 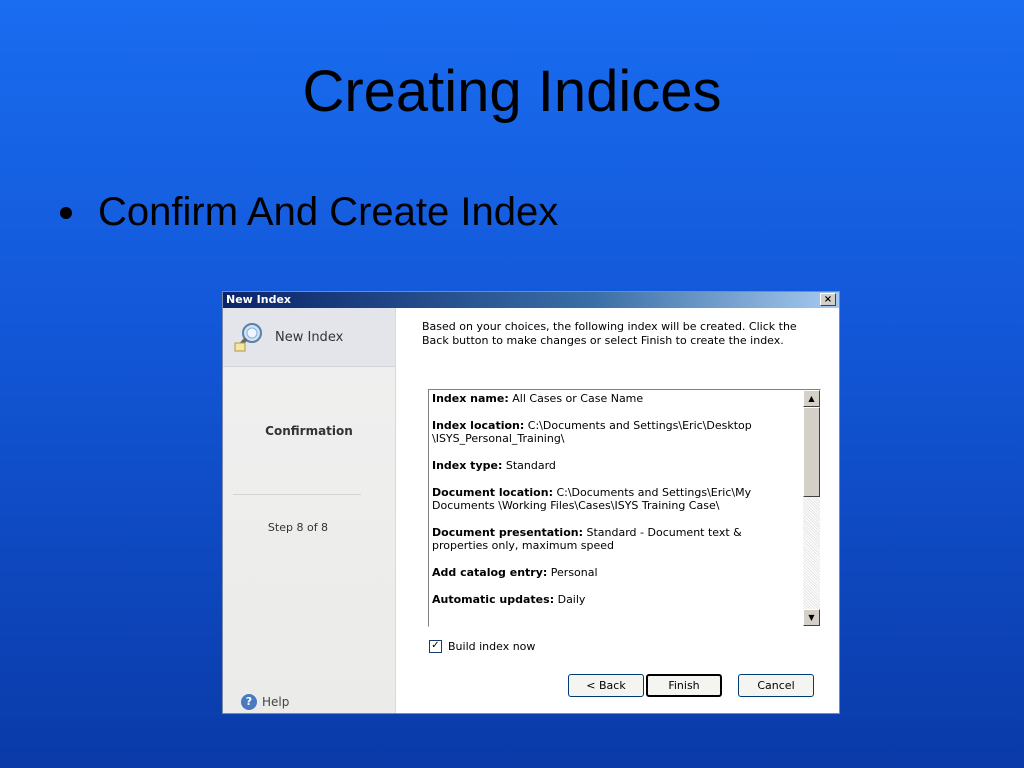 What do you see at coordinates (435, 646) in the screenshot?
I see `checkbox-check-icon: ✓` at bounding box center [435, 646].